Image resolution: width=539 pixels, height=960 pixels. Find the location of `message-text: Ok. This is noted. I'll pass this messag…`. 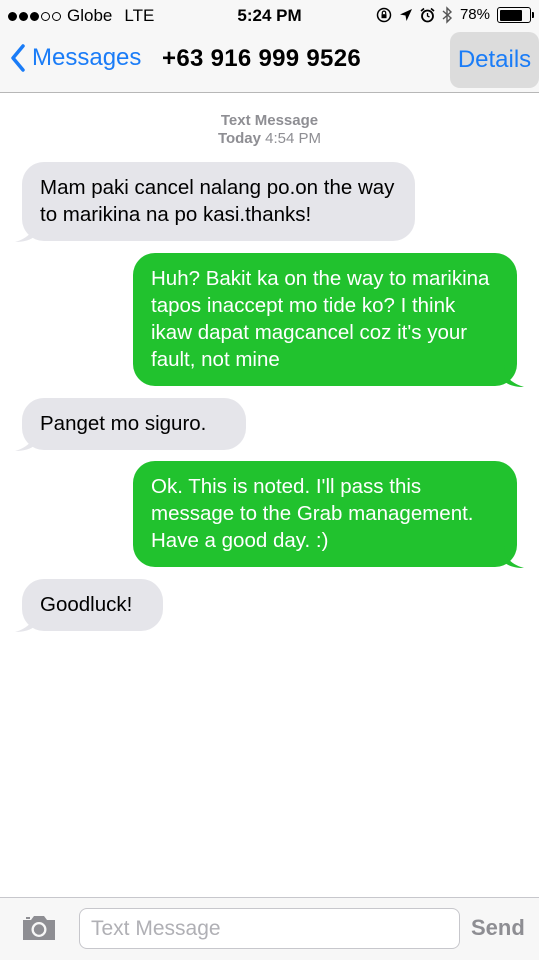

message-text: Ok. This is noted. I'll pass this messag… is located at coordinates (312, 513).